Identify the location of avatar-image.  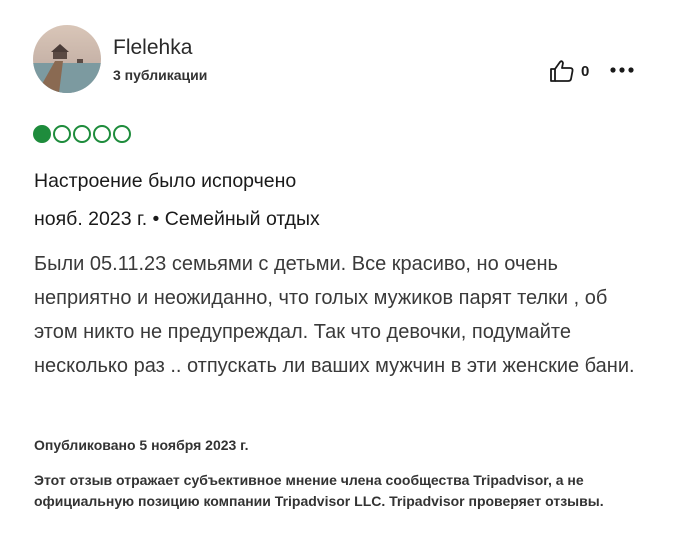
(67, 59).